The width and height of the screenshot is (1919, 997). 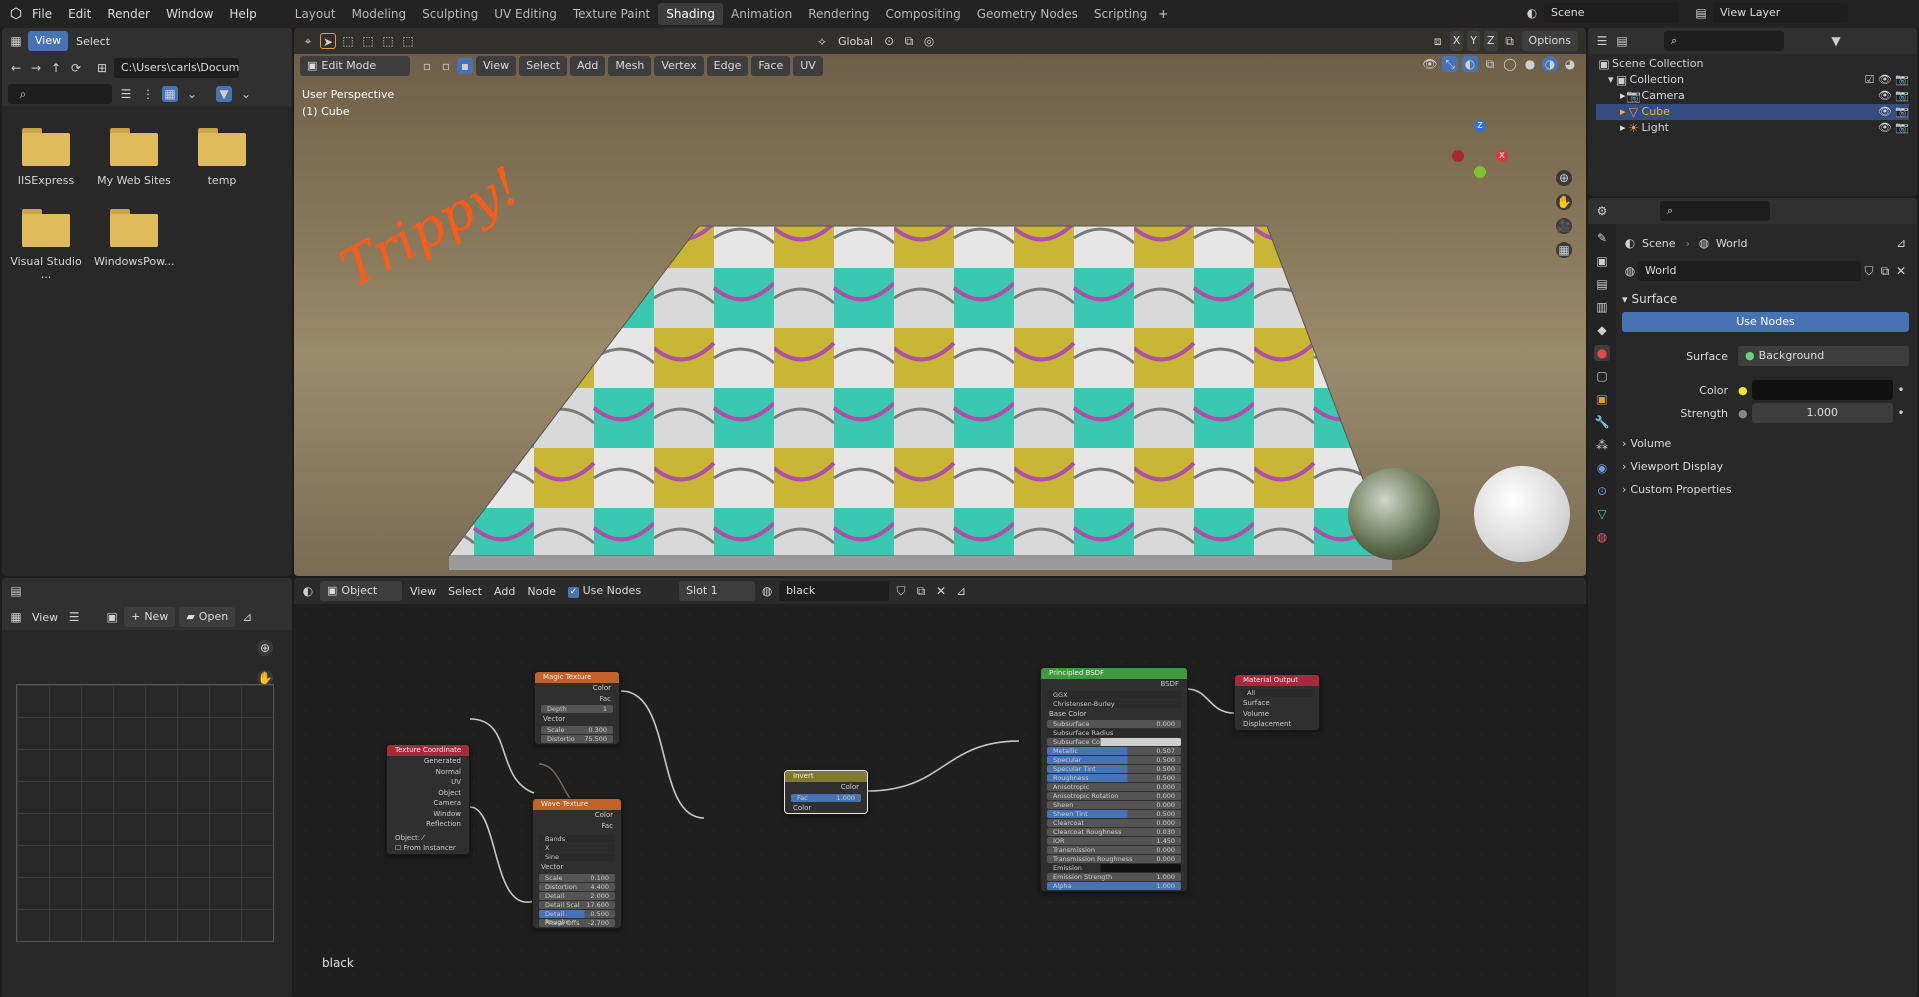 What do you see at coordinates (1114, 724) in the screenshot?
I see `bsdf-field: Subsurface 0.000` at bounding box center [1114, 724].